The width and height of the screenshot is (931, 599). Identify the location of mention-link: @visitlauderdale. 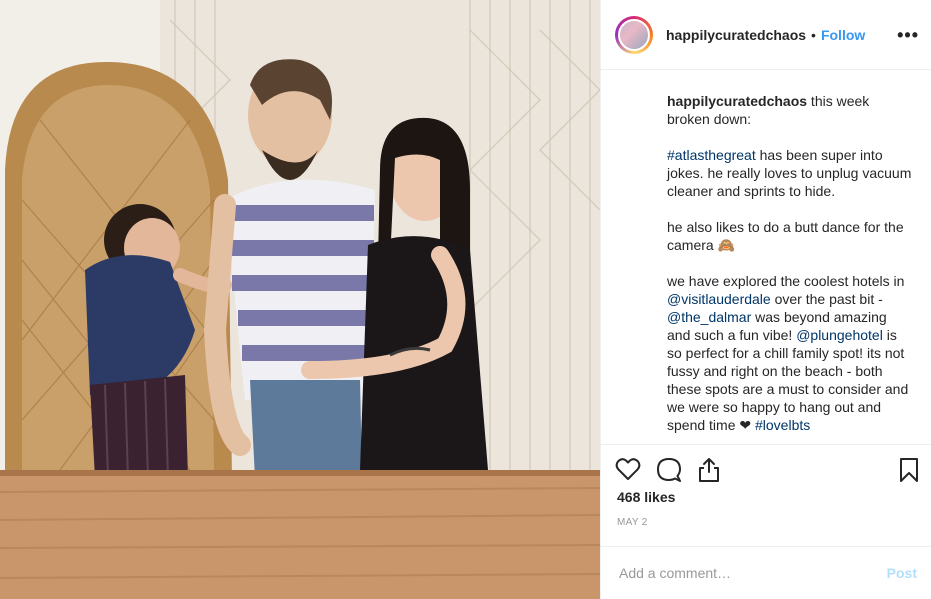
(719, 299).